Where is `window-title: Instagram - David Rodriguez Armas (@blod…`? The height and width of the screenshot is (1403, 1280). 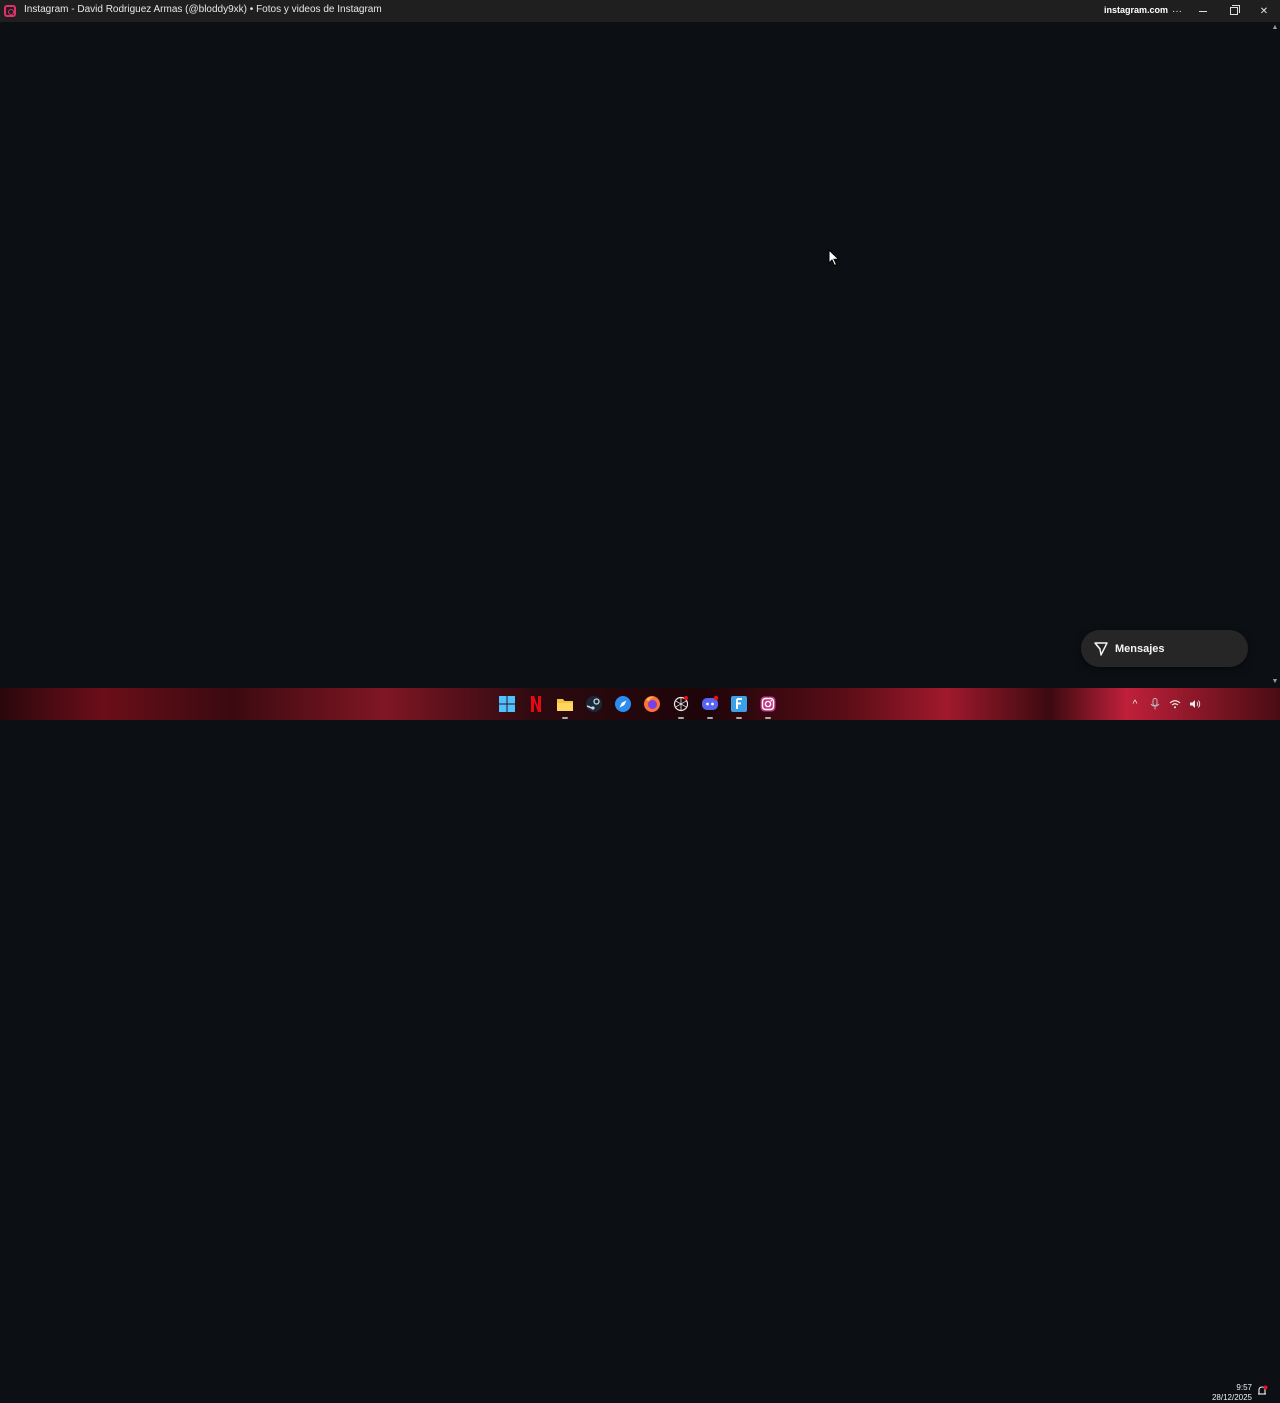 window-title: Instagram - David Rodriguez Armas (@blod… is located at coordinates (203, 9).